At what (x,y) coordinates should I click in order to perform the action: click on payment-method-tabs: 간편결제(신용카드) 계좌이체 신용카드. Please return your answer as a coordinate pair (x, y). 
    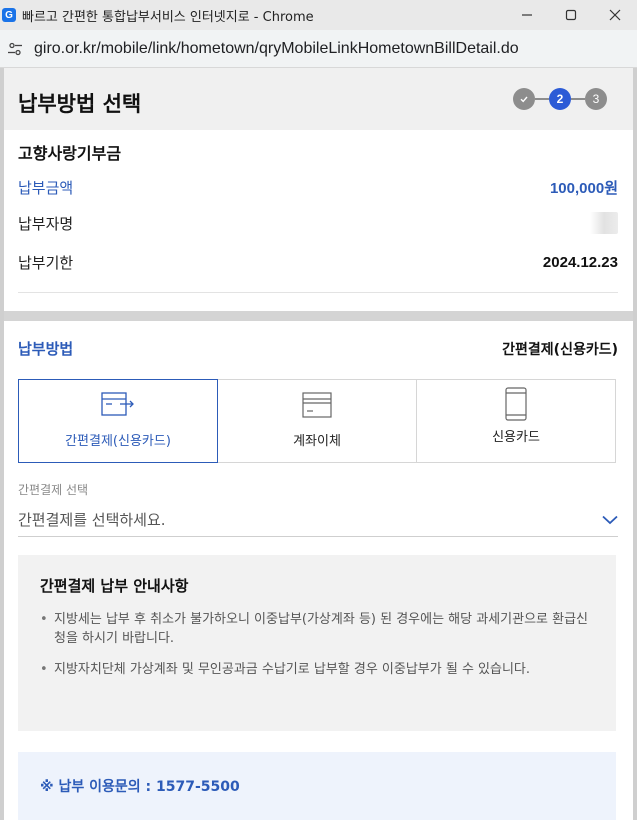
    Looking at the image, I should click on (317, 421).